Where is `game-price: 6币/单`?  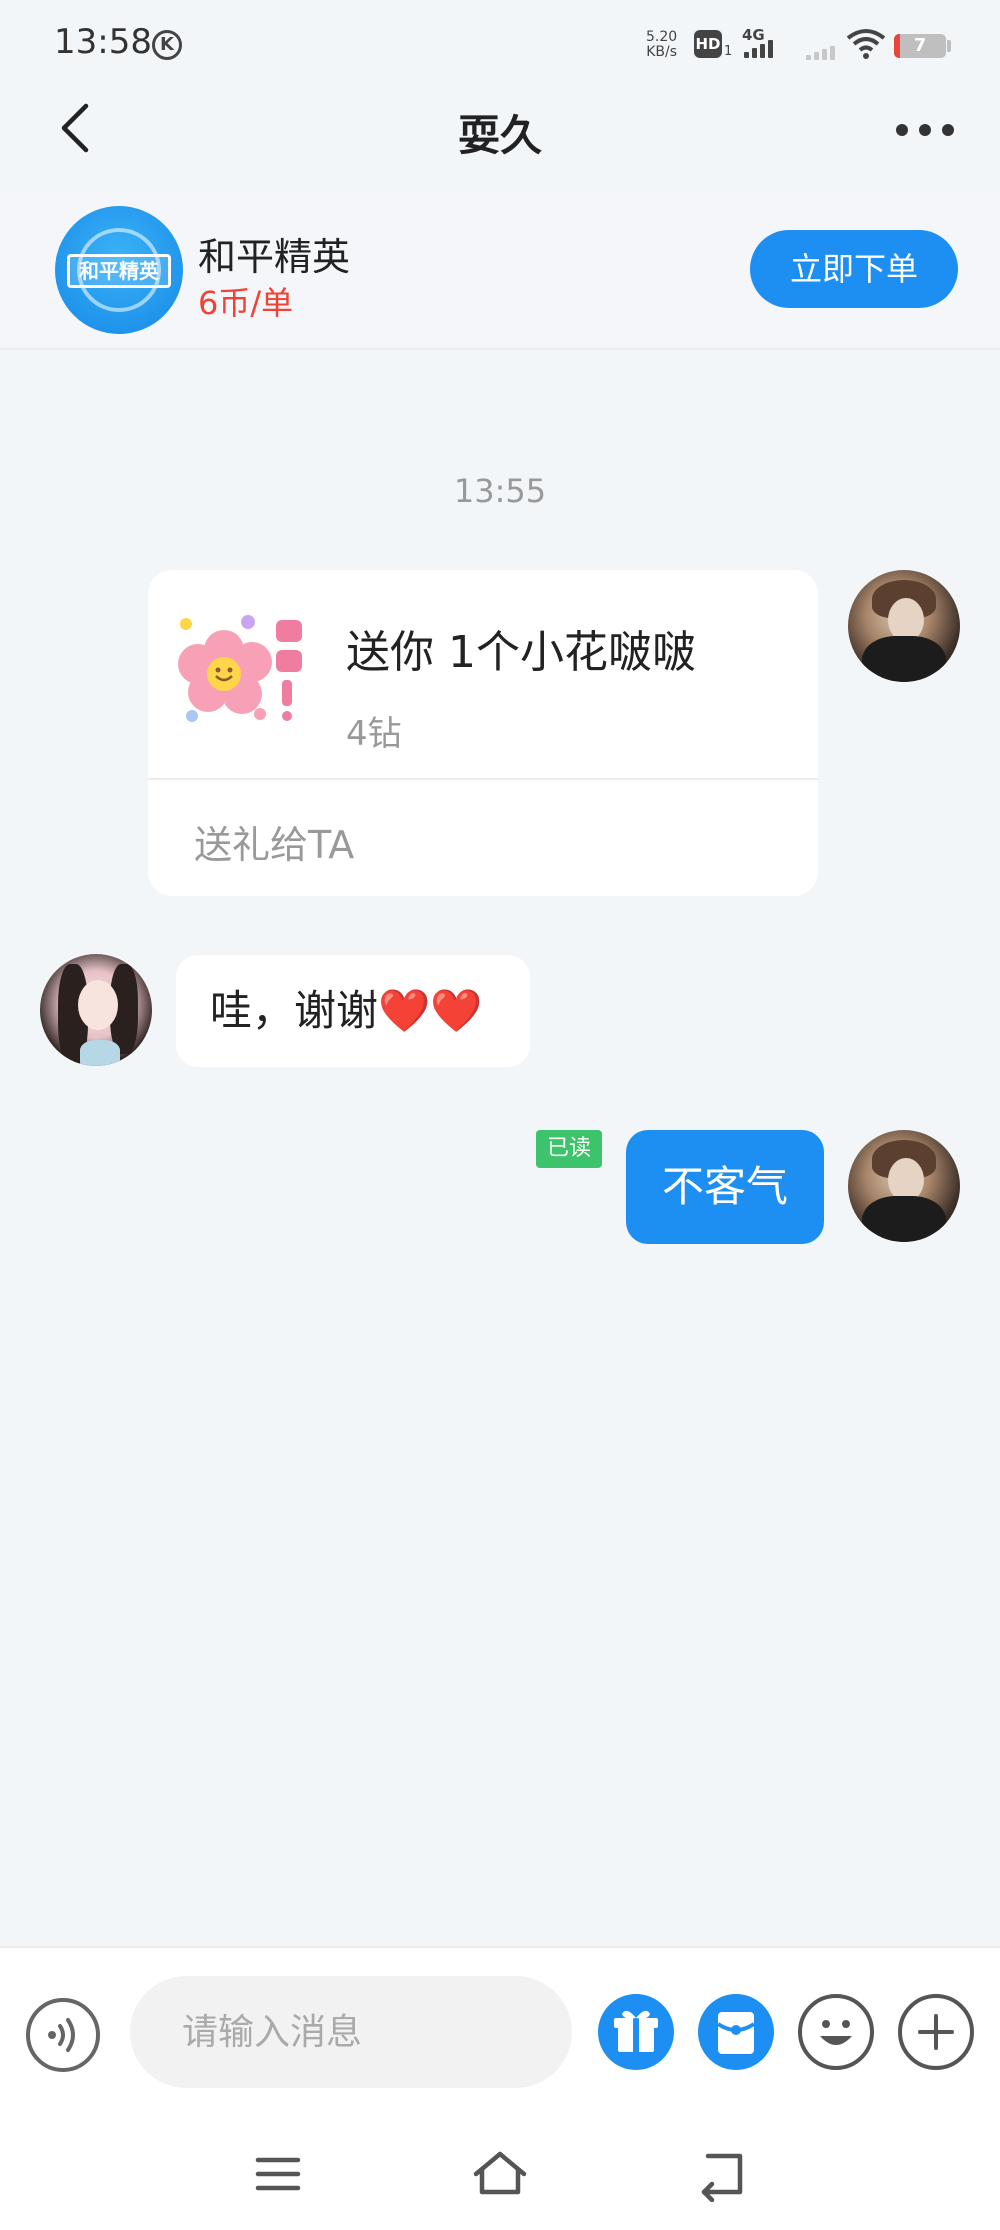
game-price: 6币/单 is located at coordinates (246, 303).